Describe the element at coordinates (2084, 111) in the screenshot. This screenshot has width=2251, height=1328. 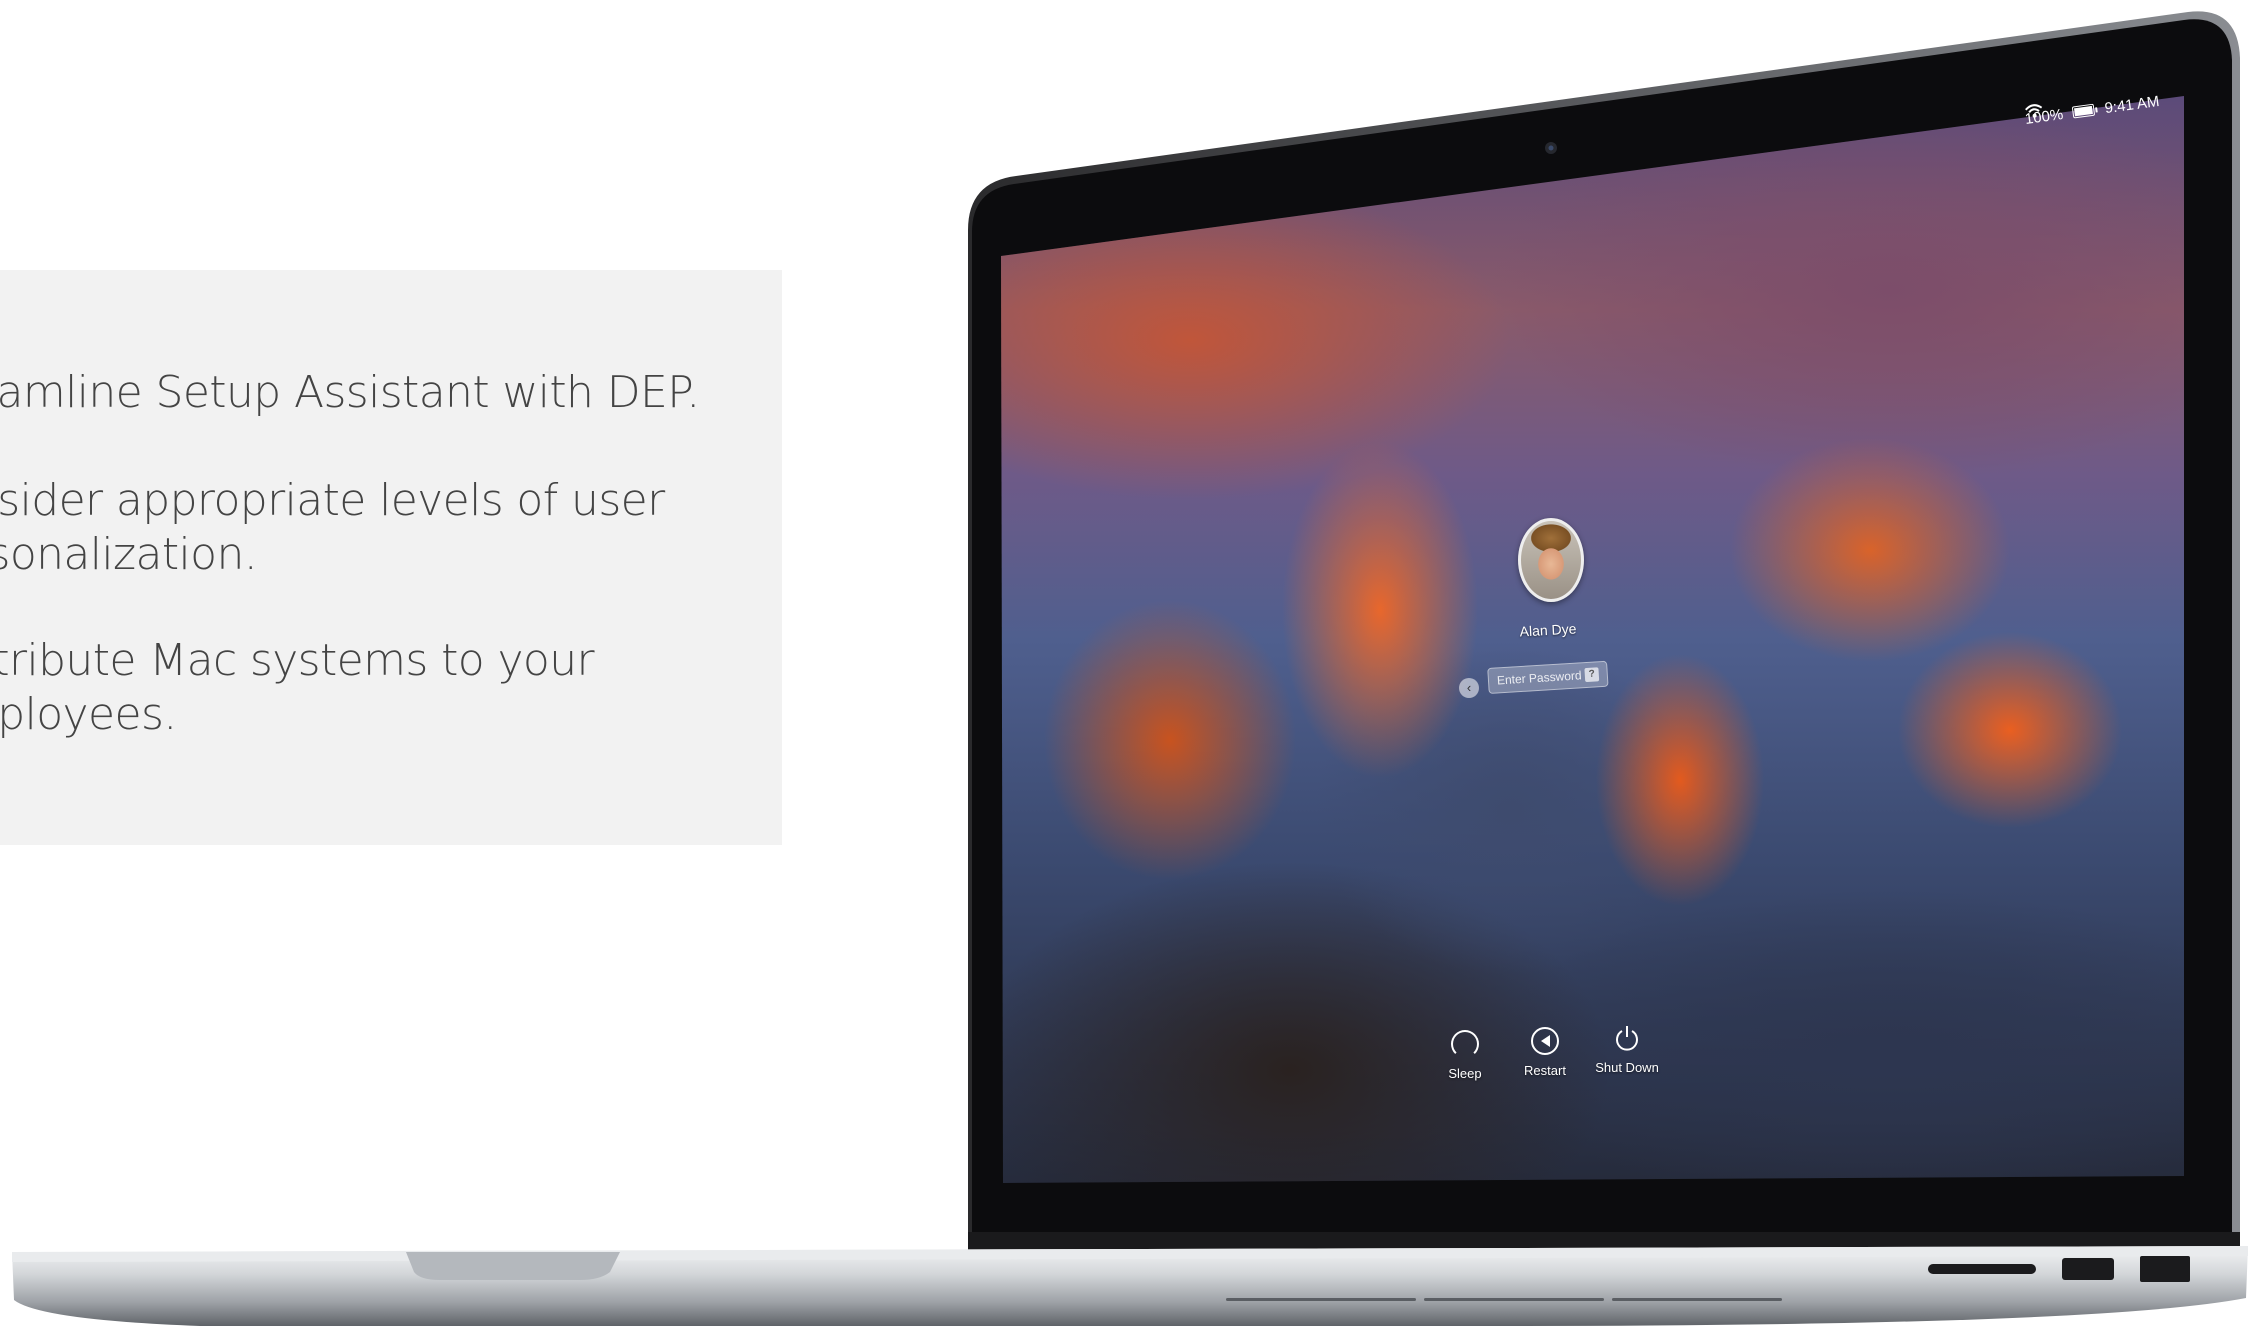
I see `battery-icon` at that location.